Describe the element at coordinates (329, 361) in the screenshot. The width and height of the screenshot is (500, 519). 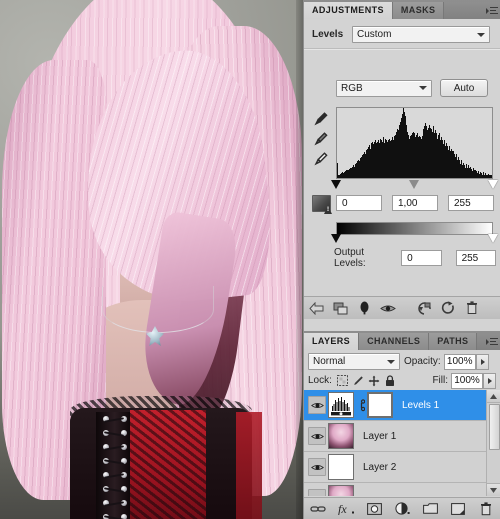
I see `blend-mode-value: Normal` at that location.